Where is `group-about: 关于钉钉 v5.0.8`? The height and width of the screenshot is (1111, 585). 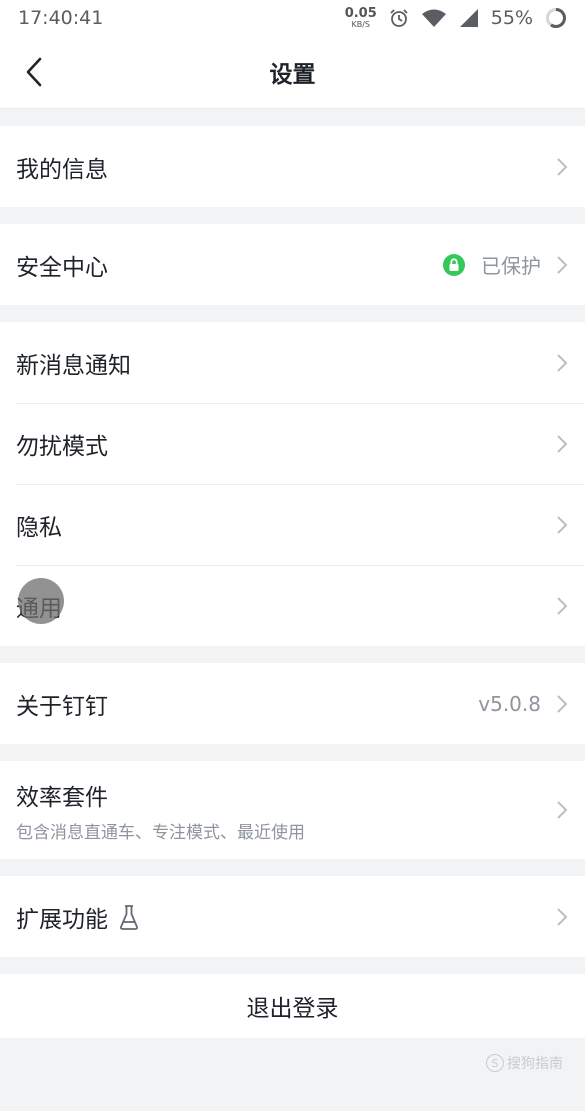
group-about: 关于钉钉 v5.0.8 is located at coordinates (292, 703).